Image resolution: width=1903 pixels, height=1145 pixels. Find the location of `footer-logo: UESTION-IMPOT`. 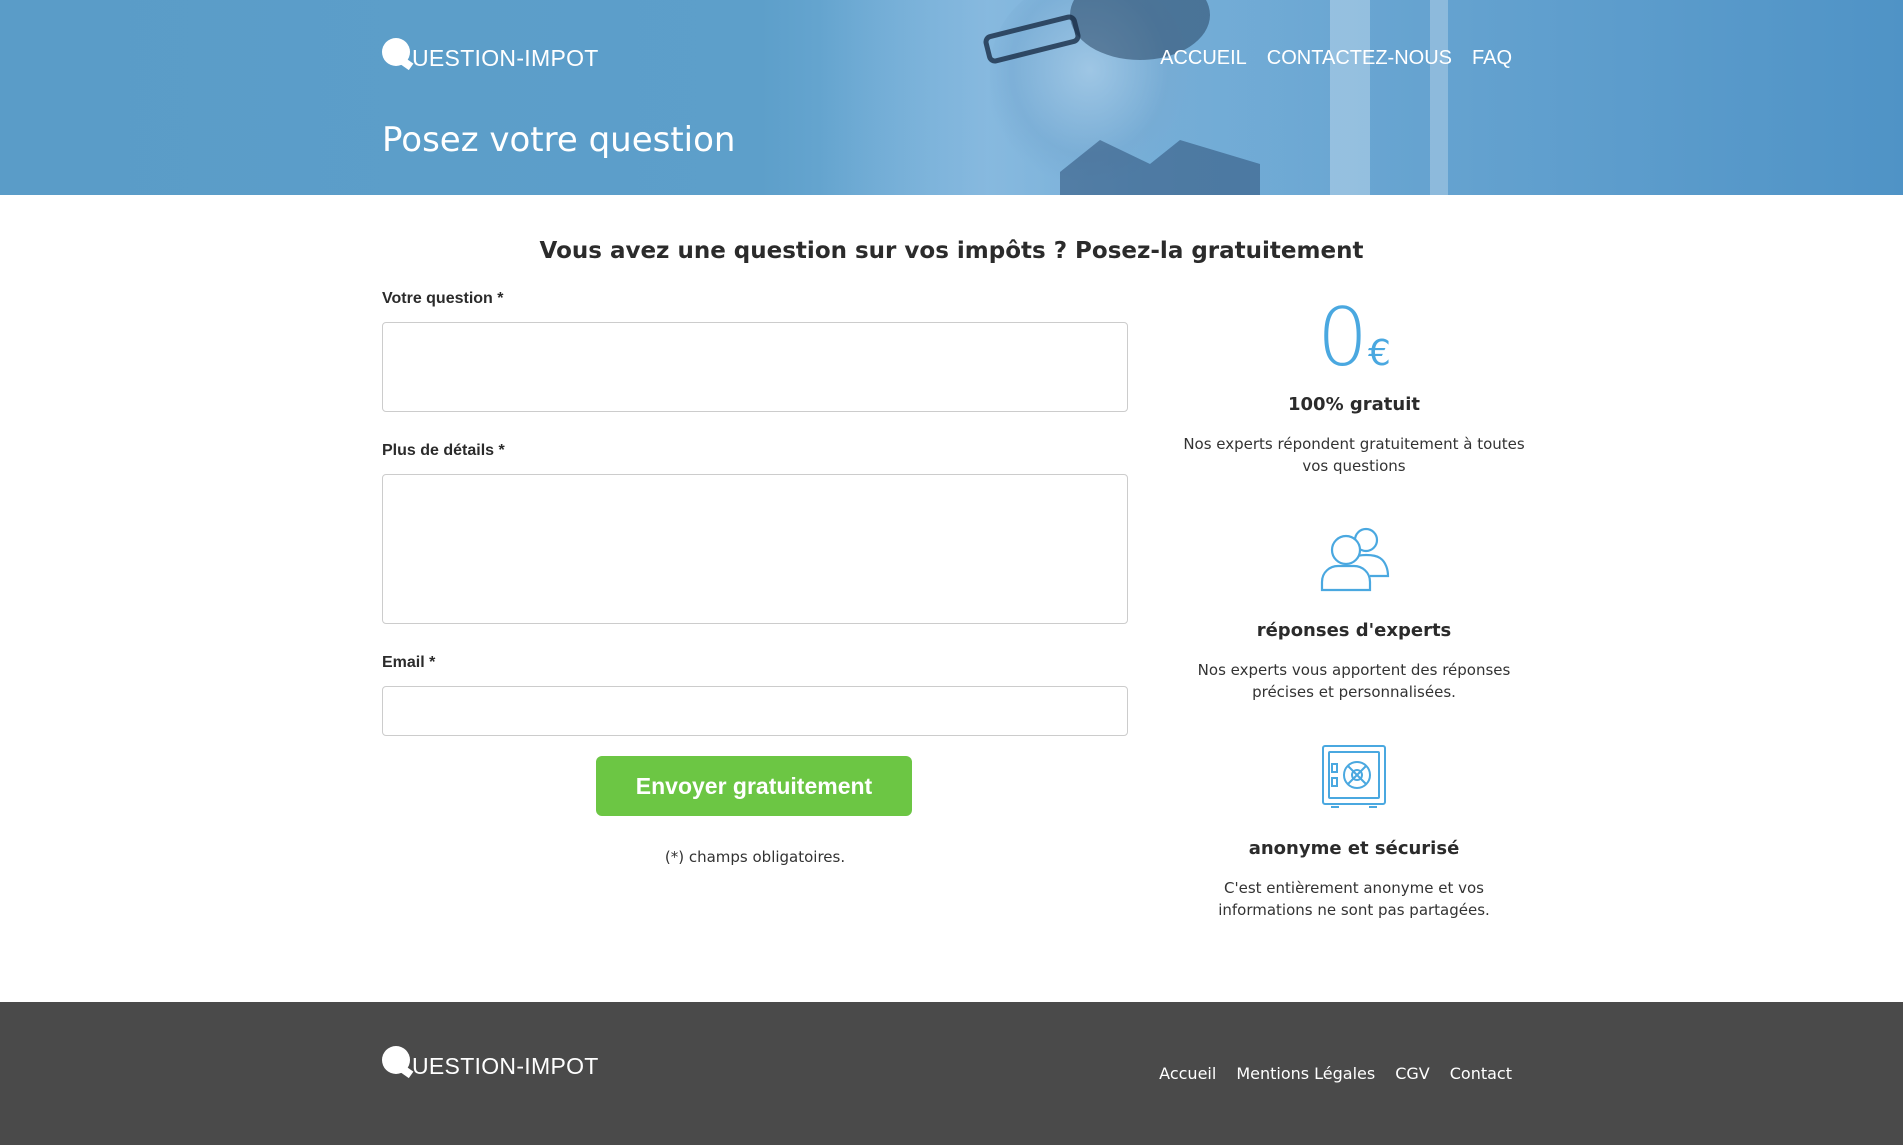

footer-logo: UESTION-IMPOT is located at coordinates (490, 1063).